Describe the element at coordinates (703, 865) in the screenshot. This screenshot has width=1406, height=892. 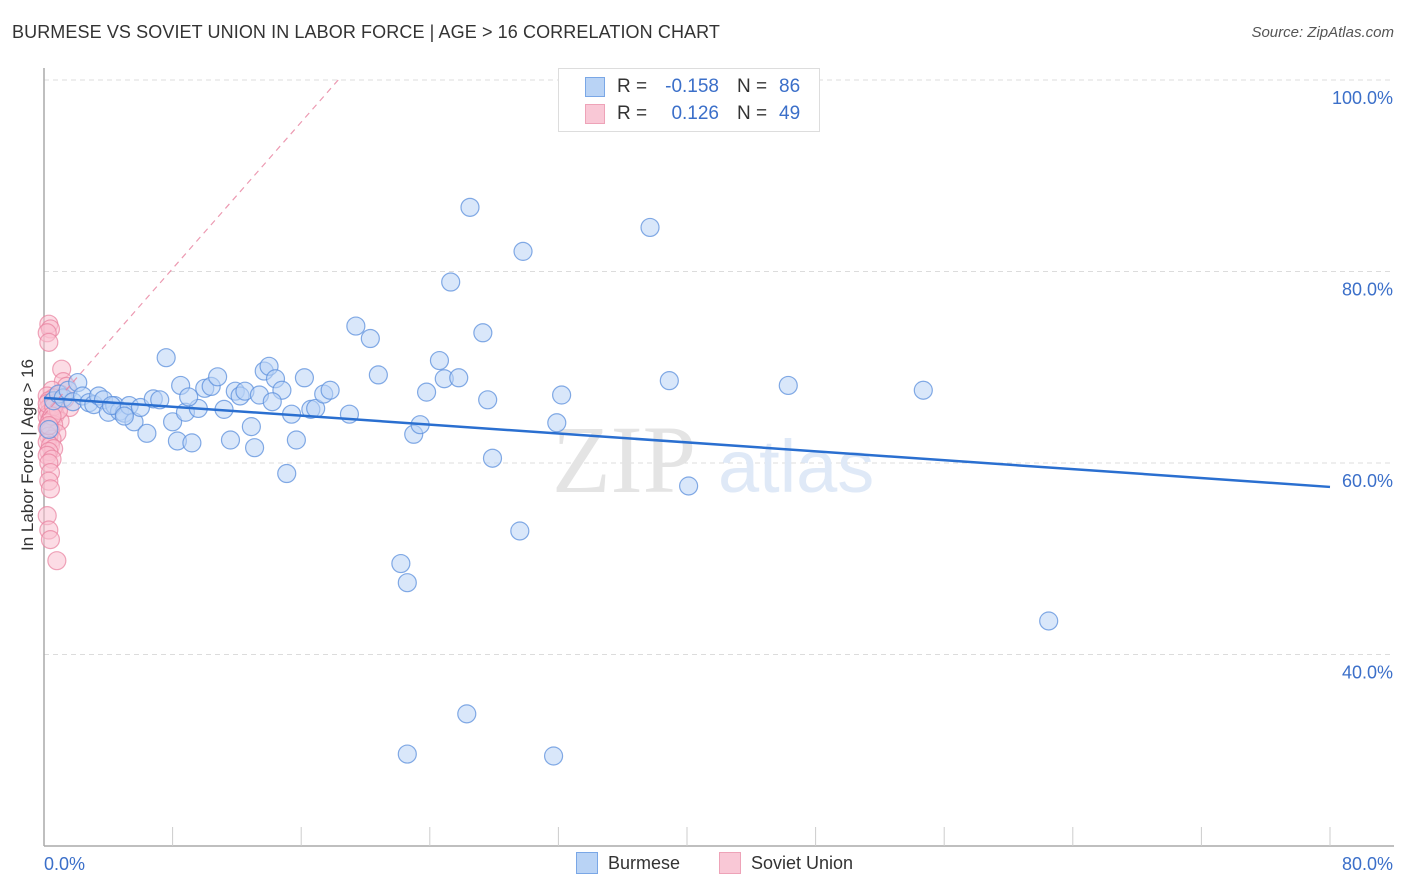
I see `series-legend: Burmese Soviet Union` at that location.